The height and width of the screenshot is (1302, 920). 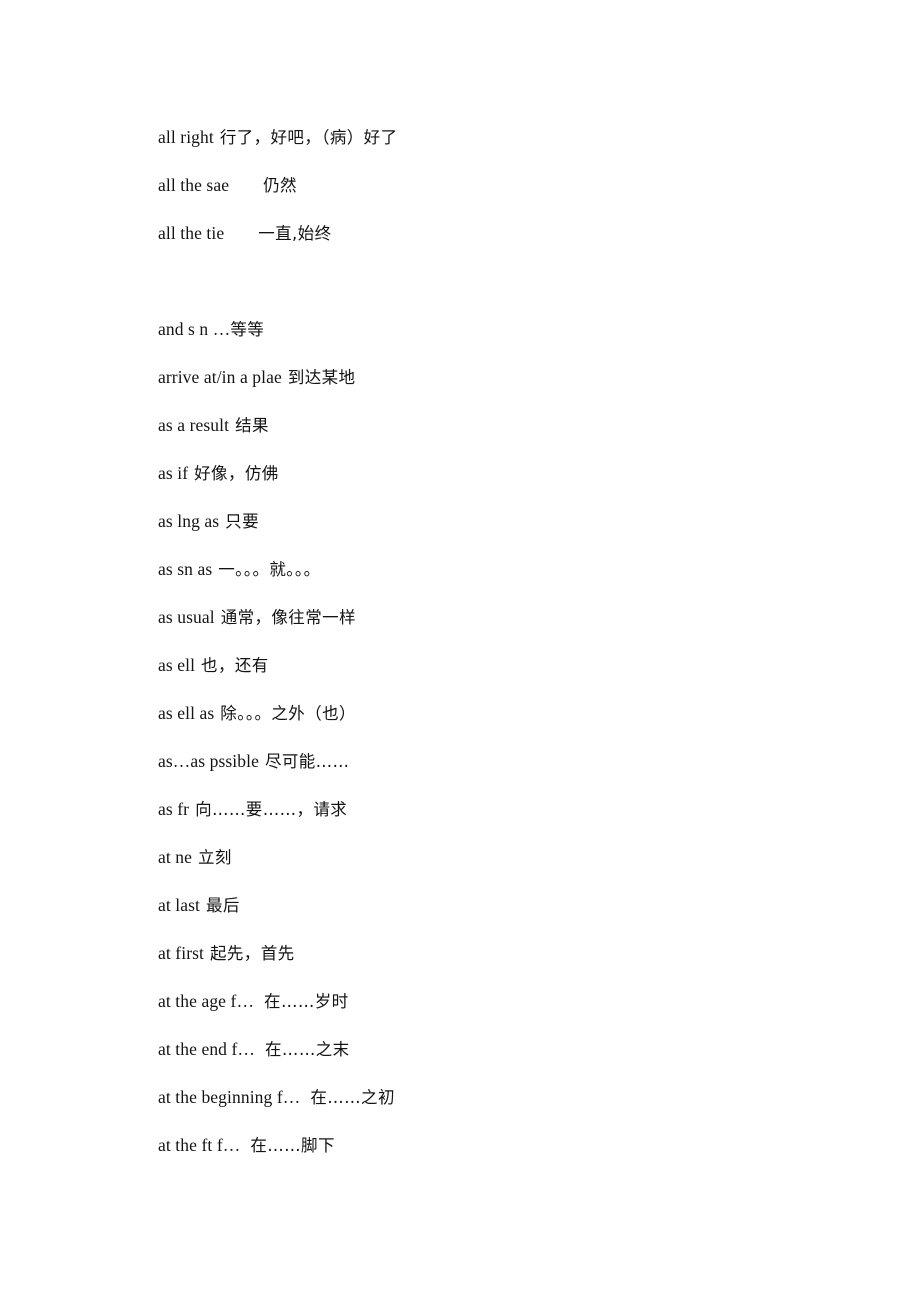 I want to click on entry-gloss: 最后, so click(x=223, y=905).